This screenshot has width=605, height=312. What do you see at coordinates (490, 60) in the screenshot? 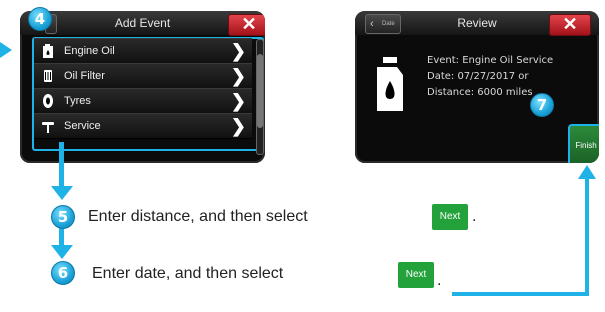
I see `review-event-line: Event: Engine Oil Service` at bounding box center [490, 60].